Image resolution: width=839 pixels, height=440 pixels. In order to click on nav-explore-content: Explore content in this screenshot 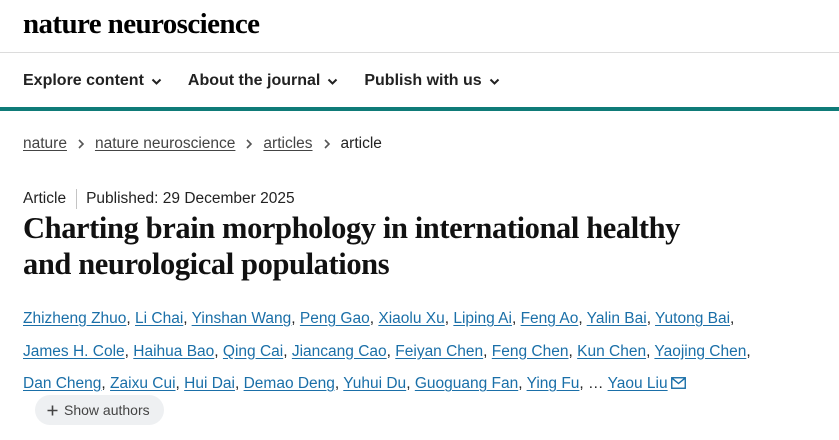, I will do `click(92, 81)`.